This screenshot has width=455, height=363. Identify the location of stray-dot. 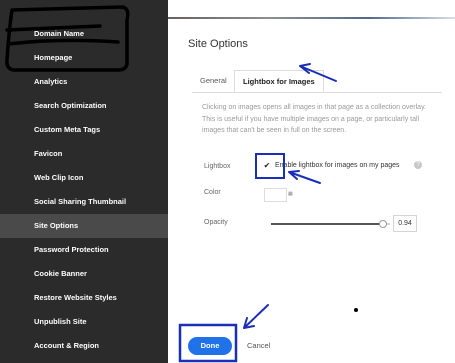
(356, 310).